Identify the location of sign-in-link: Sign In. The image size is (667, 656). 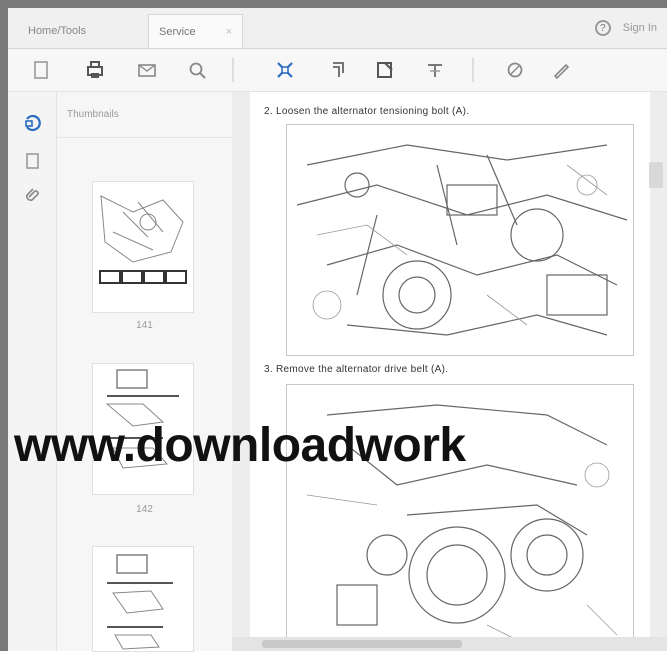
(640, 28).